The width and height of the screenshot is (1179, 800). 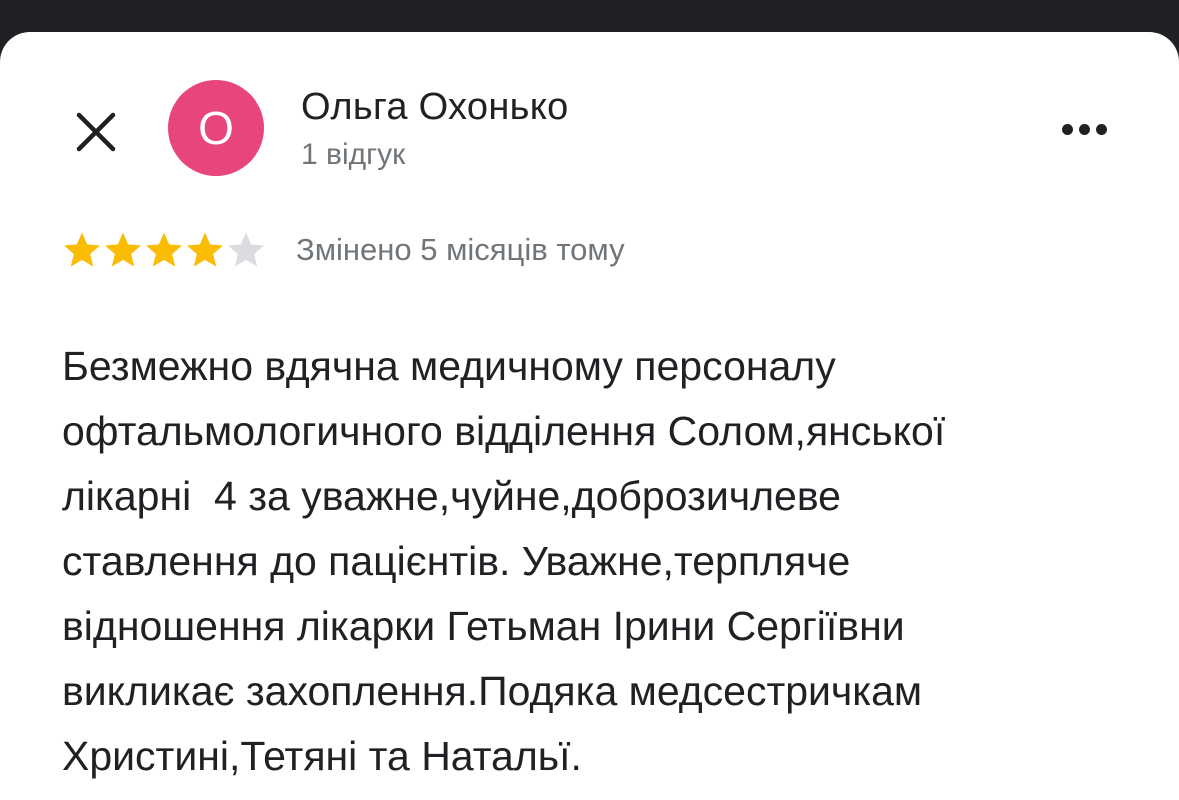 What do you see at coordinates (1067, 129) in the screenshot?
I see `more-horizontal-icon` at bounding box center [1067, 129].